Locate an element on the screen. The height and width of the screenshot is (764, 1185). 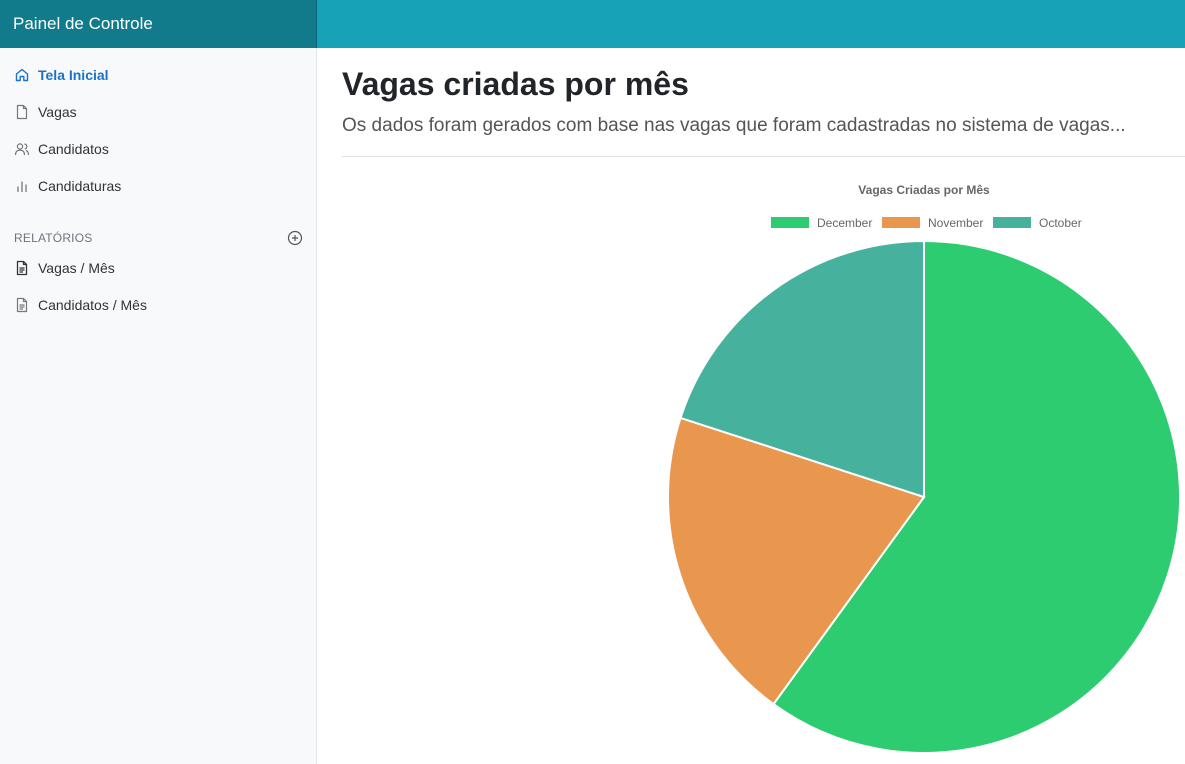
sidebar-item-label: Candidaturas is located at coordinates (80, 185).